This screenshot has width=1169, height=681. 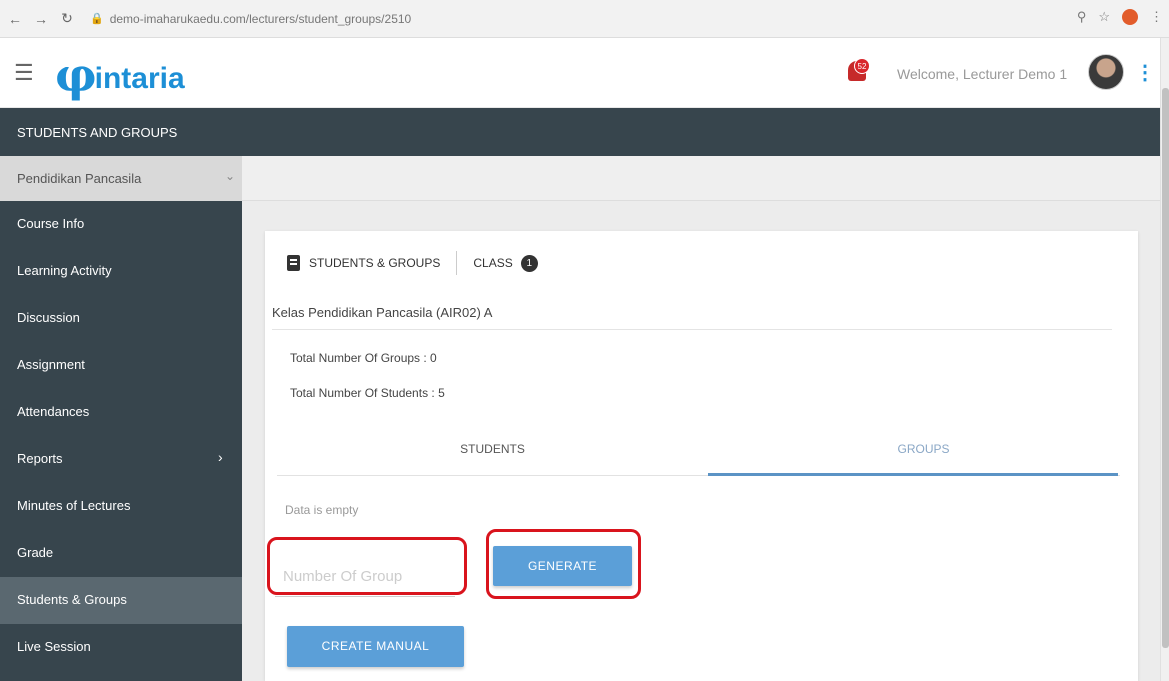 What do you see at coordinates (121, 459) in the screenshot?
I see `sidebar-item-reports: Reports ›` at bounding box center [121, 459].